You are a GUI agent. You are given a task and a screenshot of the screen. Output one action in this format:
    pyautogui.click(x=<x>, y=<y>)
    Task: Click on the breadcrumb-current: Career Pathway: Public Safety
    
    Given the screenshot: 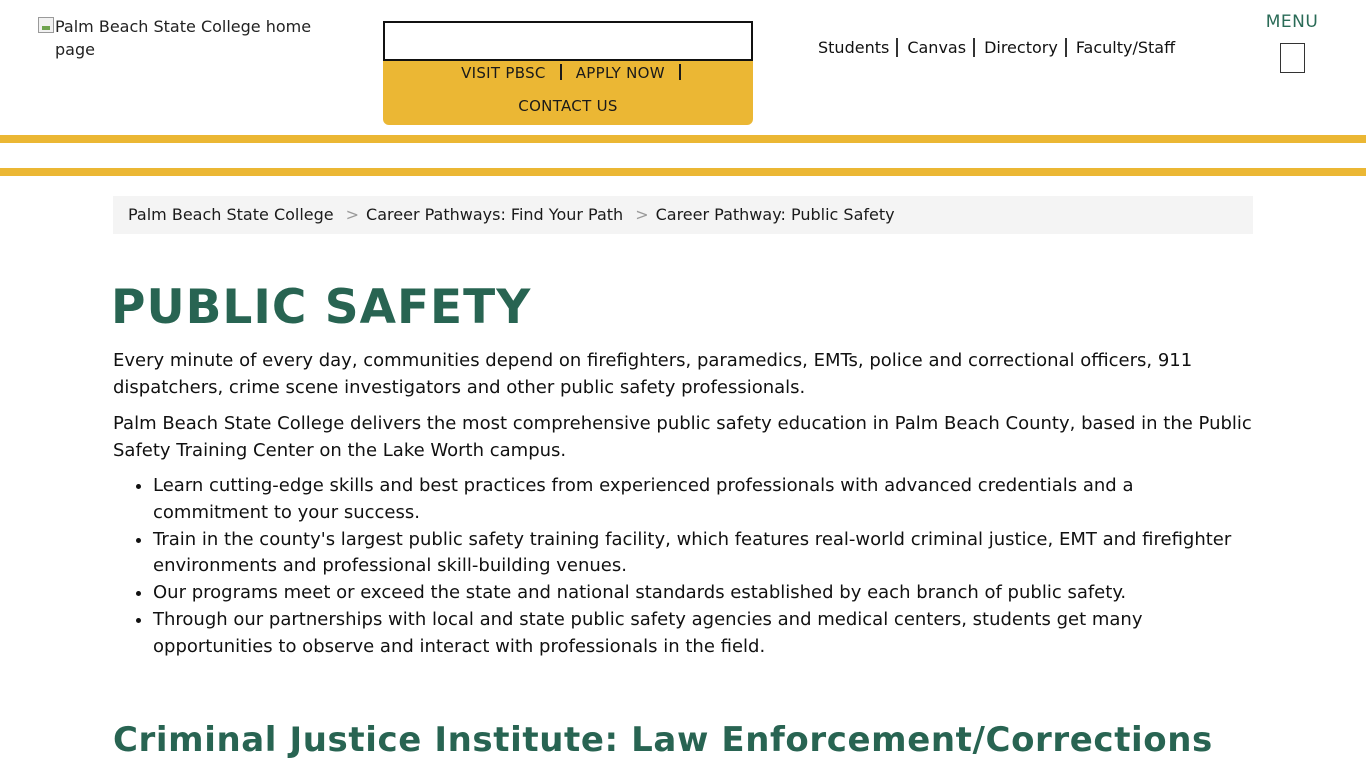 What is the action you would take?
    pyautogui.click(x=775, y=214)
    